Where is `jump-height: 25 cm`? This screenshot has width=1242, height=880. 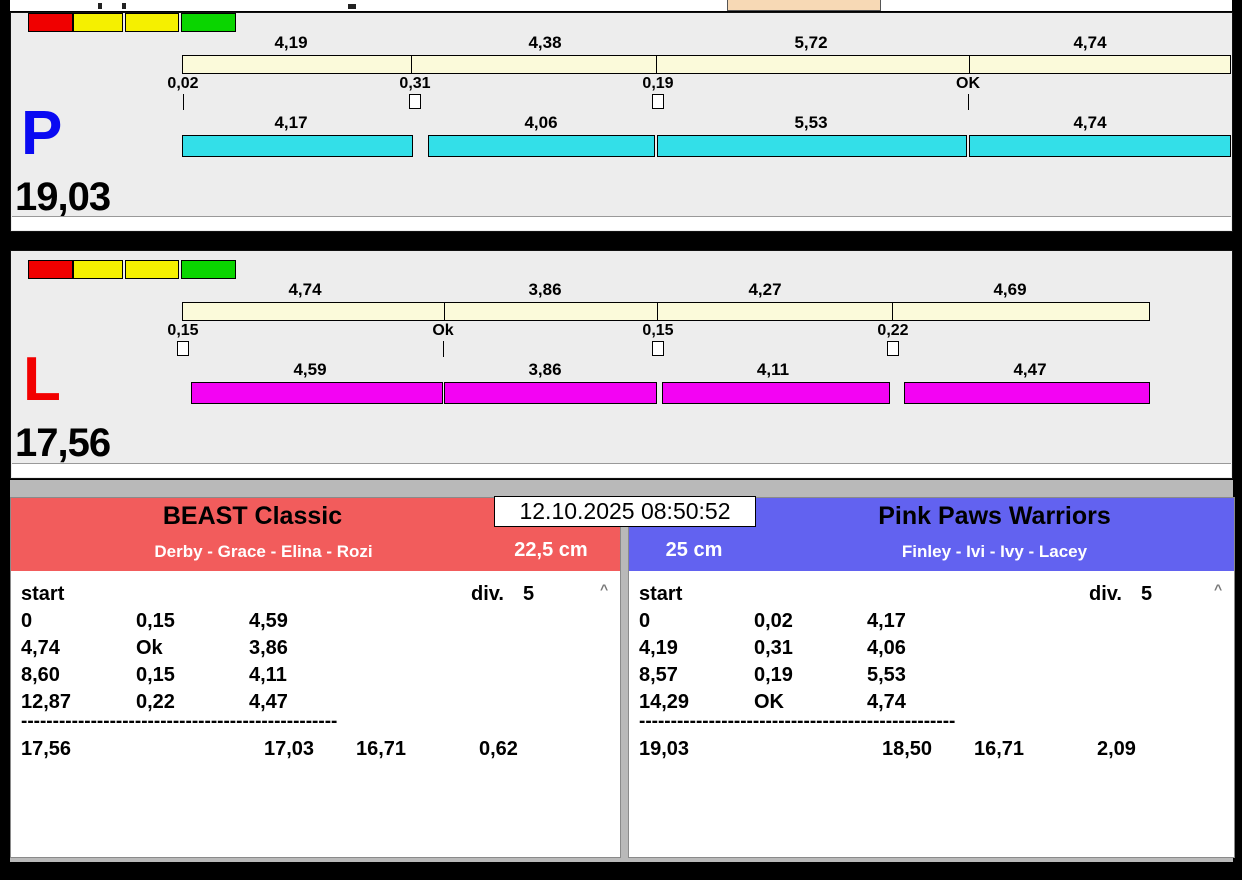 jump-height: 25 cm is located at coordinates (694, 550).